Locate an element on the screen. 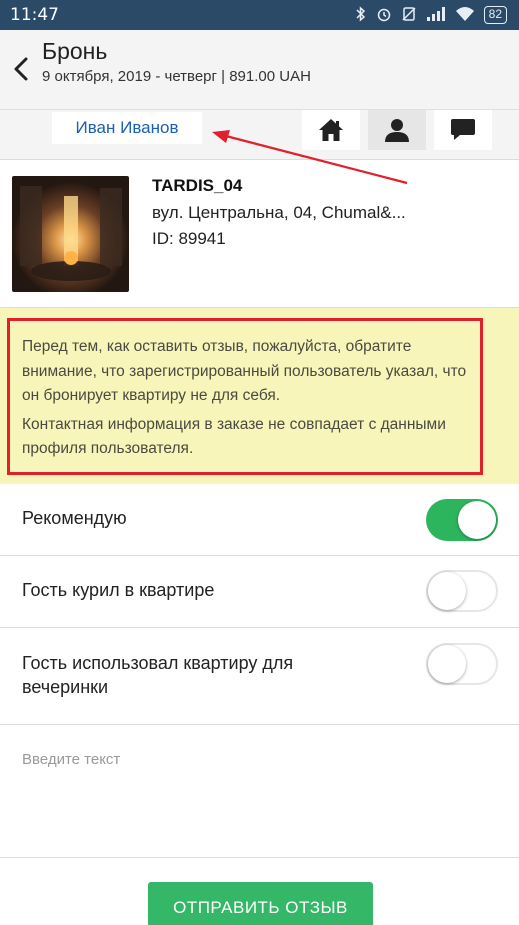 This screenshot has height=925, width=519. recommend-switch is located at coordinates (462, 520).